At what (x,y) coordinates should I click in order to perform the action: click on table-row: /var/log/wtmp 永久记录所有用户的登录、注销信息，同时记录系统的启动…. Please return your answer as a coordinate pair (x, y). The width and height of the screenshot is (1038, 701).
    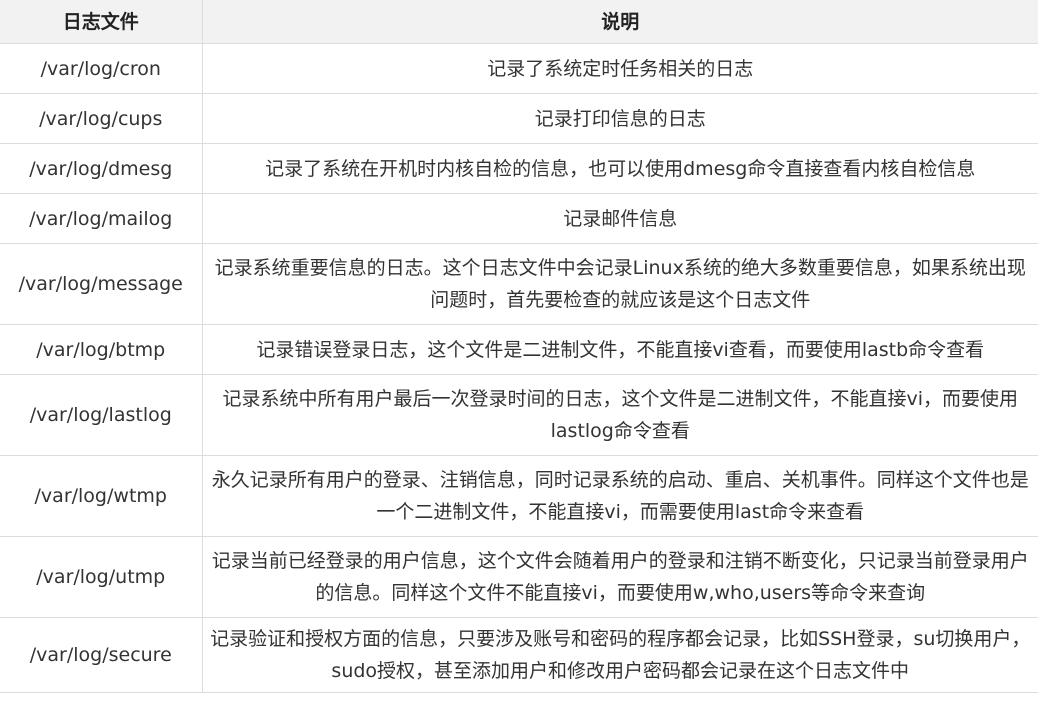
    Looking at the image, I should click on (519, 496).